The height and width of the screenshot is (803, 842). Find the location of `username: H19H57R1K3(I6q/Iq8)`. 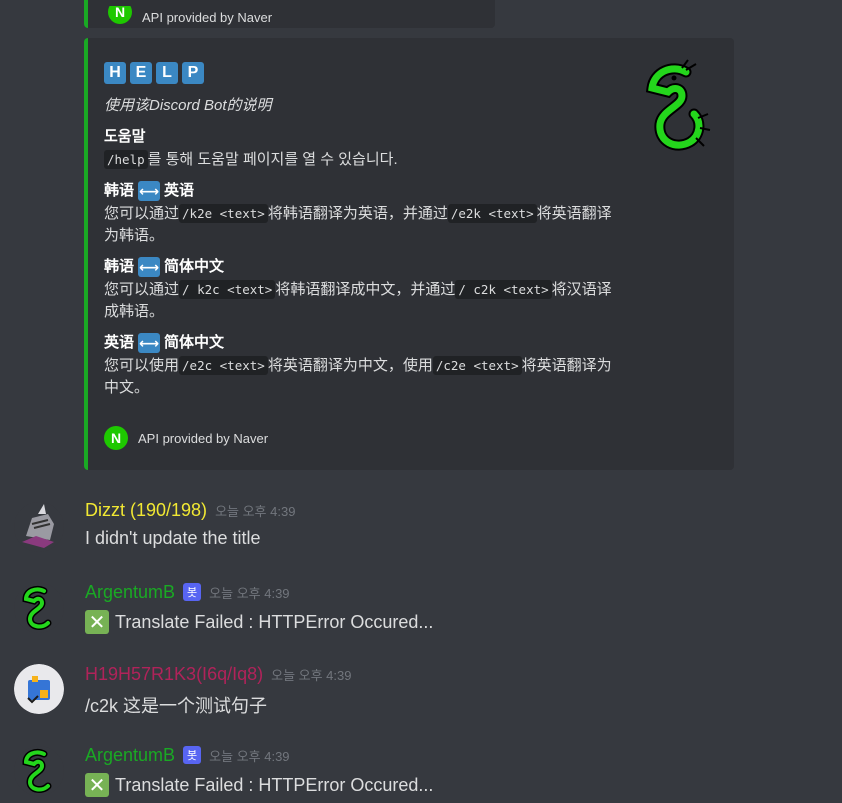

username: H19H57R1K3(I6q/Iq8) is located at coordinates (174, 674).